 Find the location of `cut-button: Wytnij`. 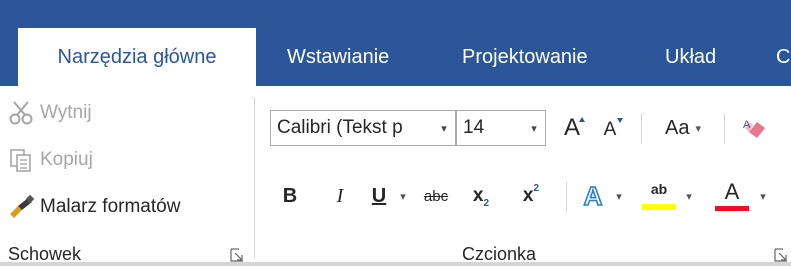

cut-button: Wytnij is located at coordinates (50, 113).